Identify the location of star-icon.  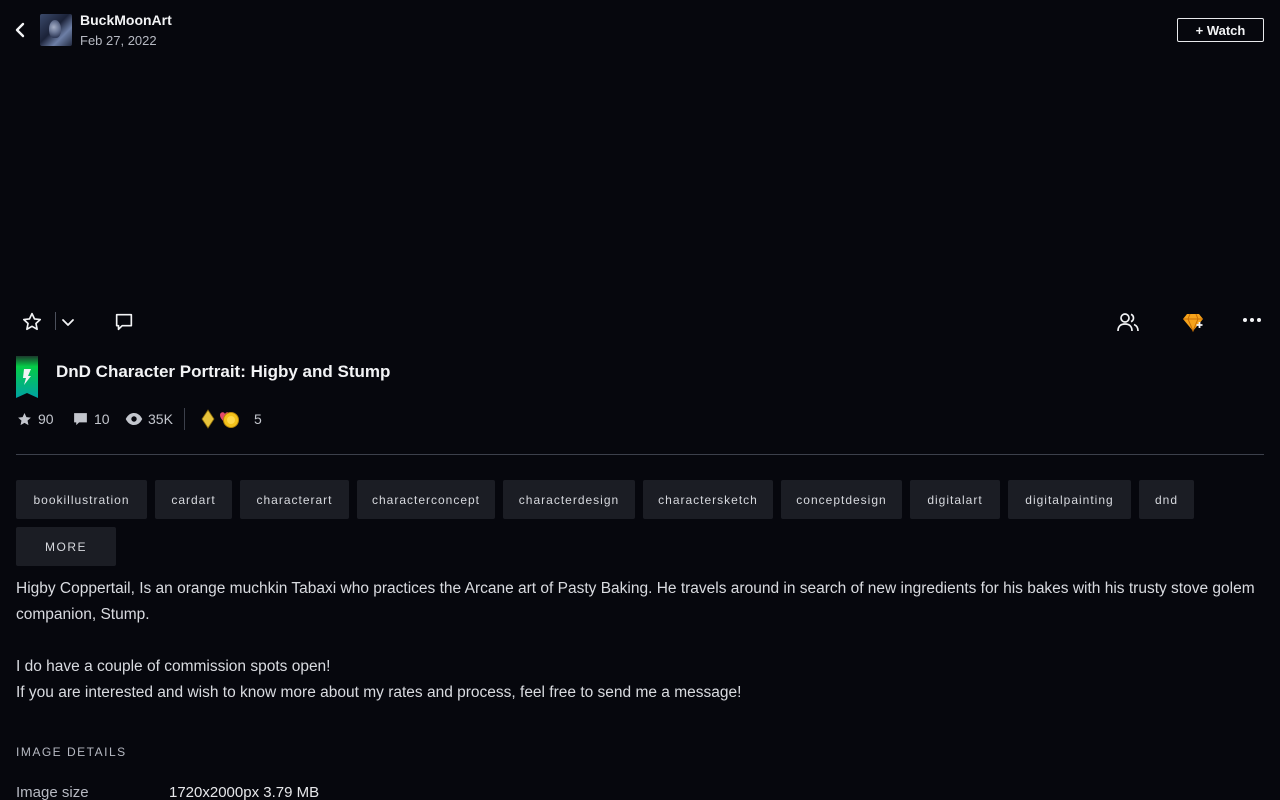
(24, 418).